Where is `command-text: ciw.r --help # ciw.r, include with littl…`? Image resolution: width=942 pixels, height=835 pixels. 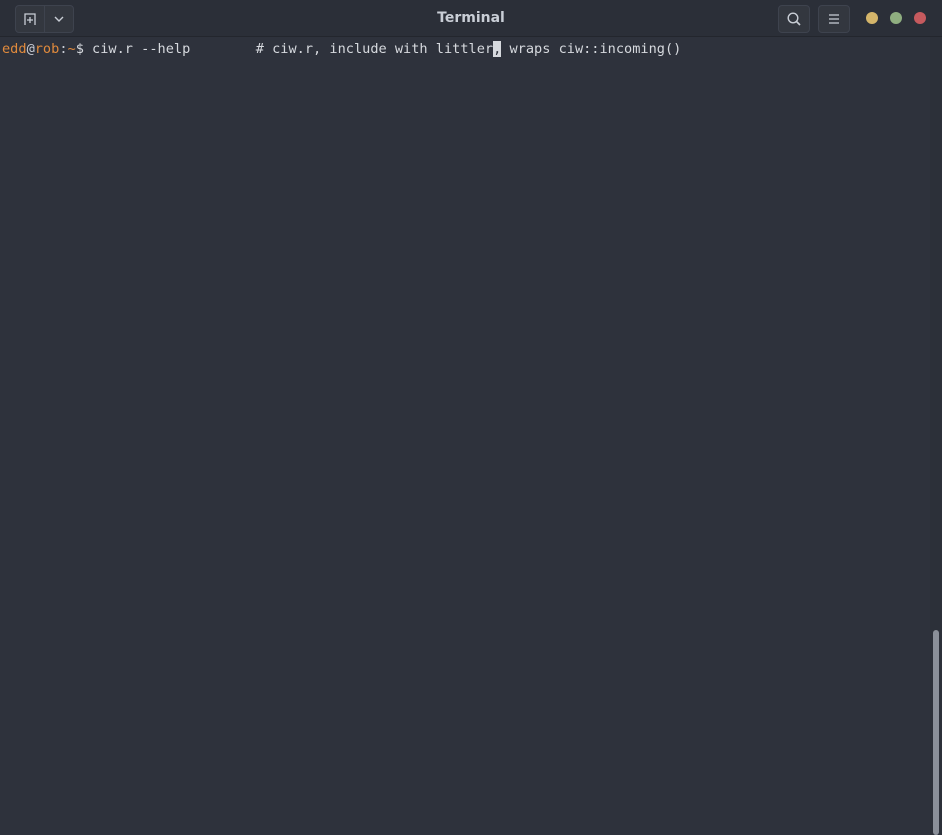 command-text: ciw.r --help # ciw.r, include with littl… is located at coordinates (288, 49).